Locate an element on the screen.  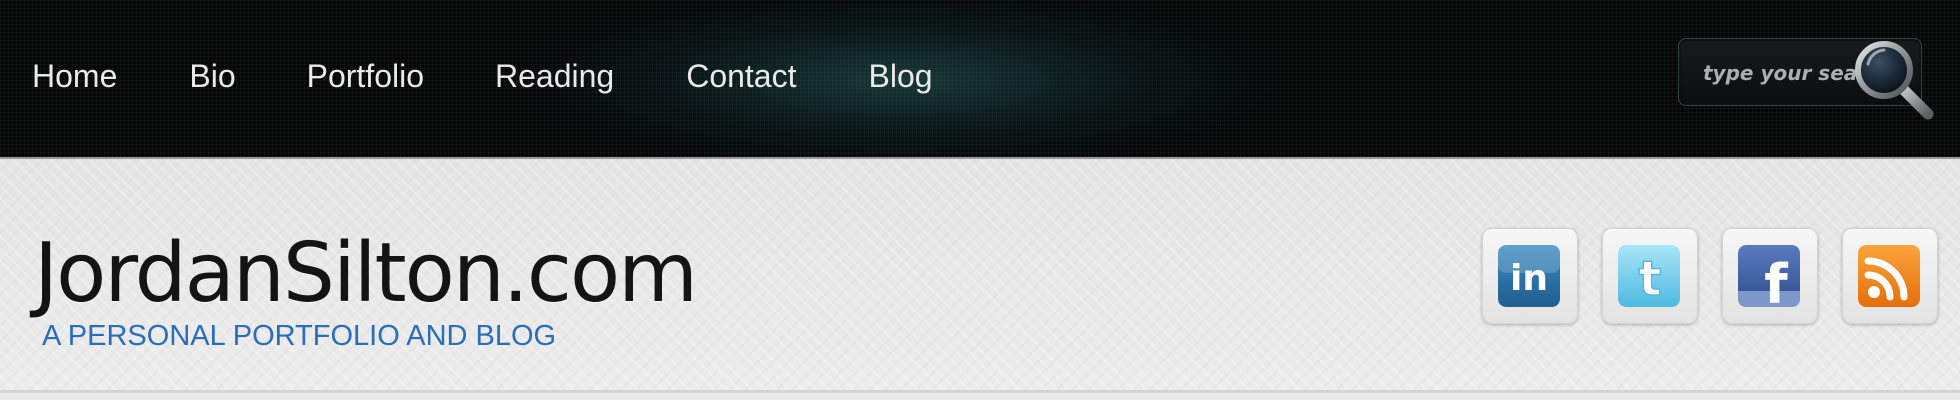
twitter-icon: t is located at coordinates (1649, 276).